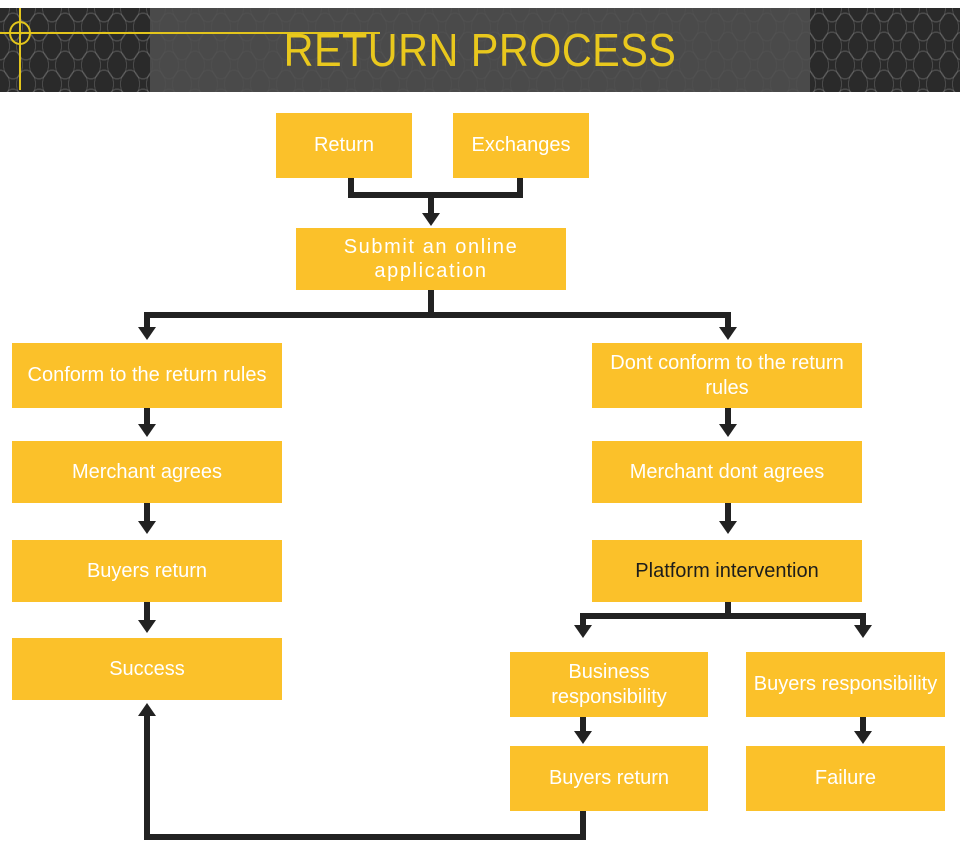 This screenshot has height=850, width=960. I want to click on connector-split-bar-responsibility, so click(723, 616).